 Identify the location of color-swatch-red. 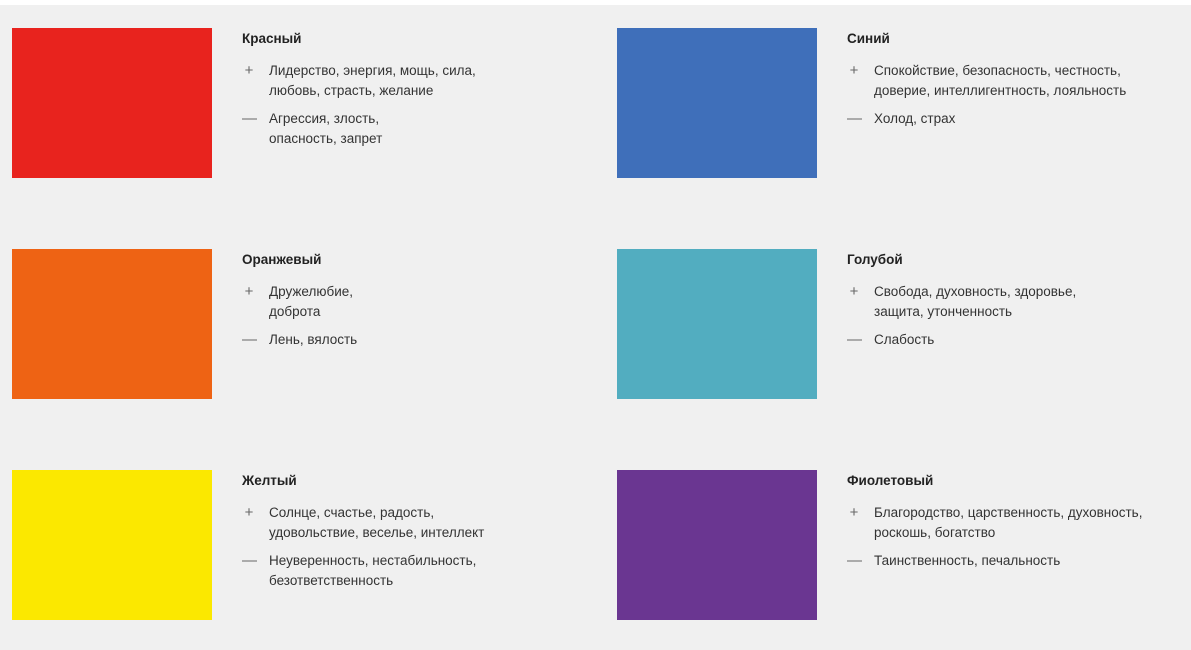
(112, 103).